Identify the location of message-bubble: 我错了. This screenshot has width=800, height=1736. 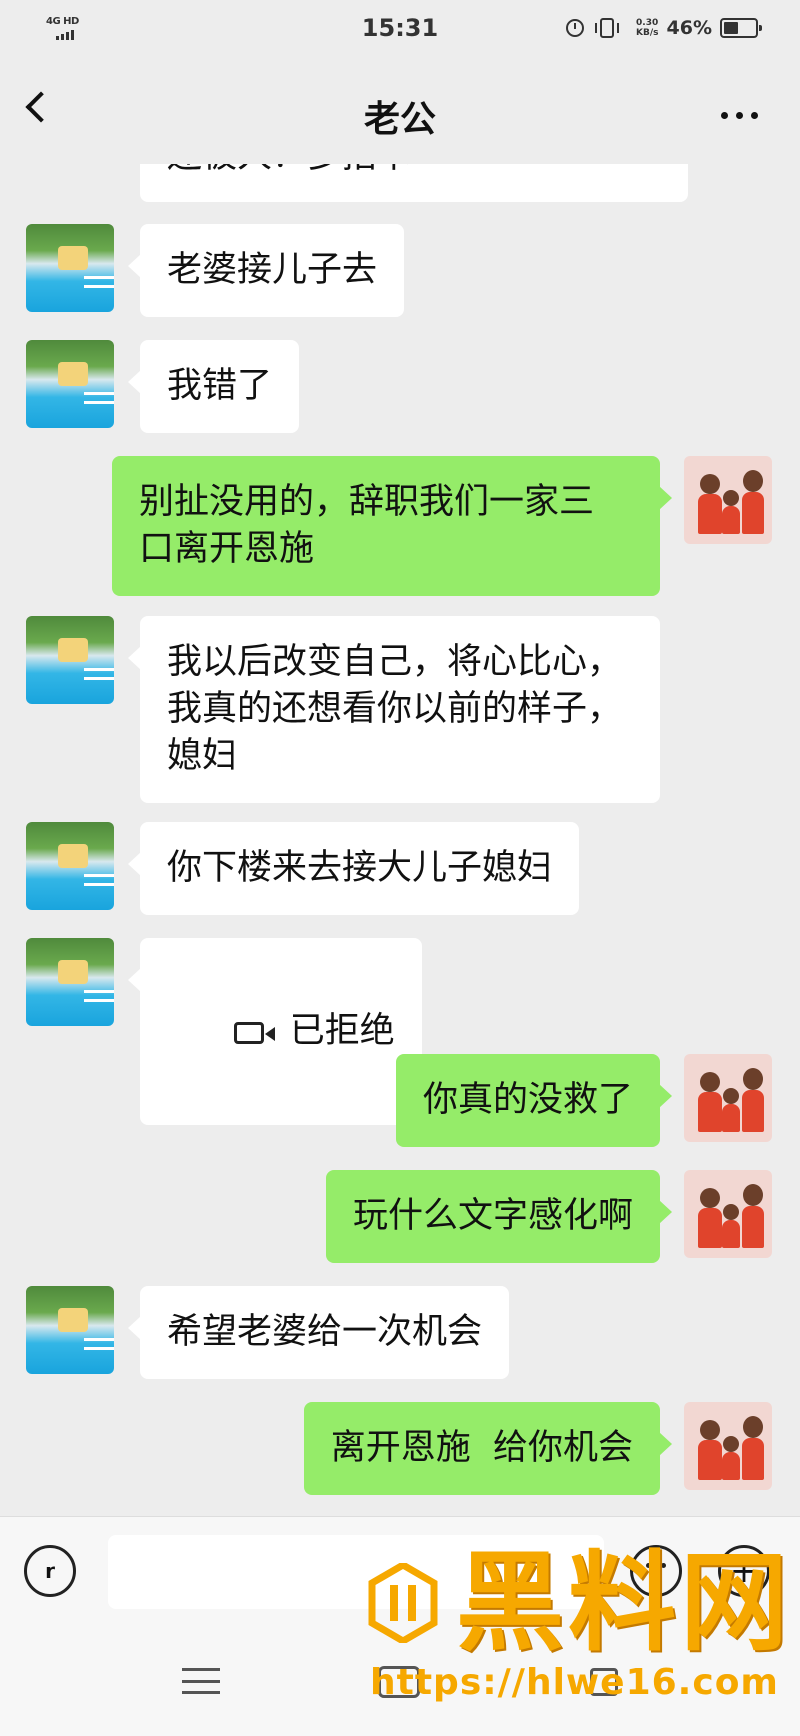
(213, 386).